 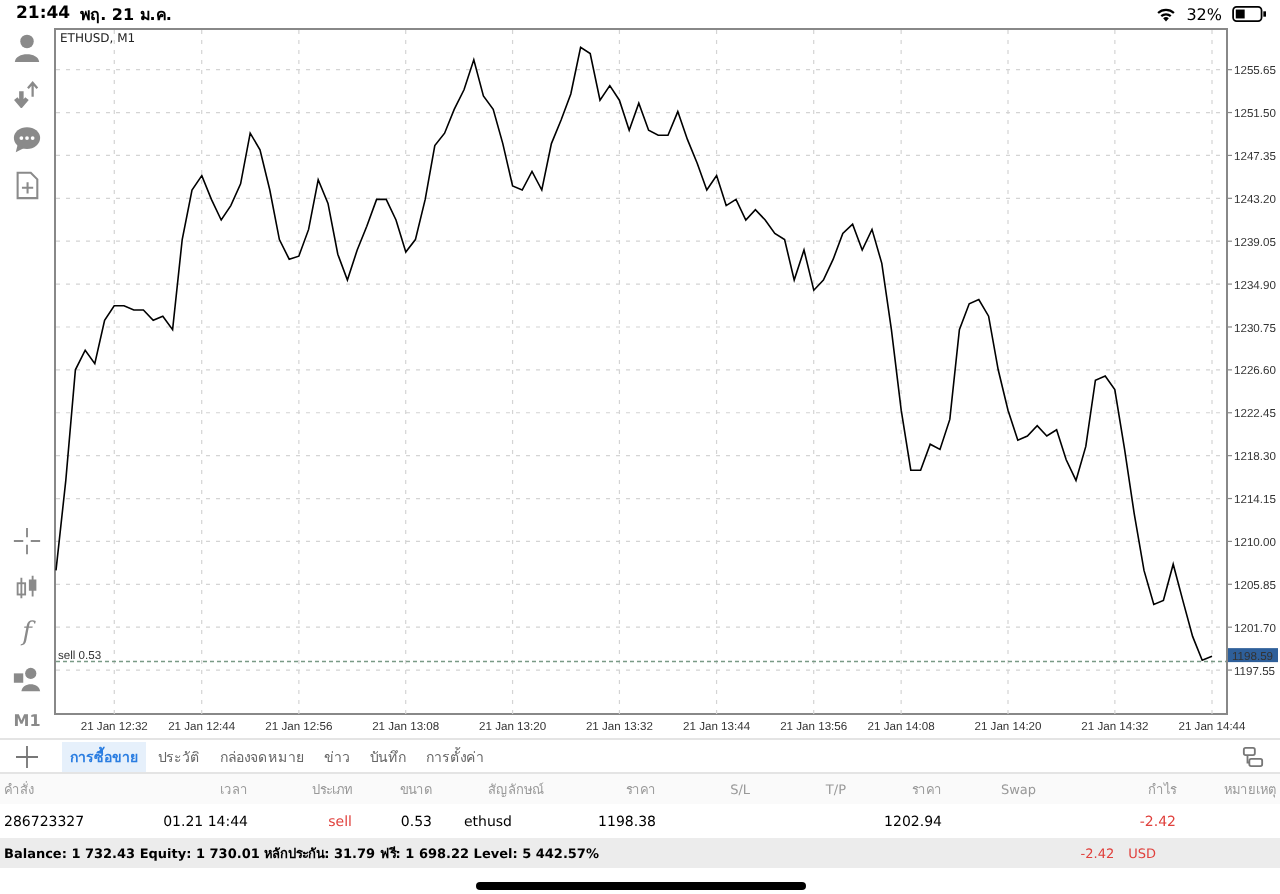 I want to click on battery-icon, so click(x=1250, y=14).